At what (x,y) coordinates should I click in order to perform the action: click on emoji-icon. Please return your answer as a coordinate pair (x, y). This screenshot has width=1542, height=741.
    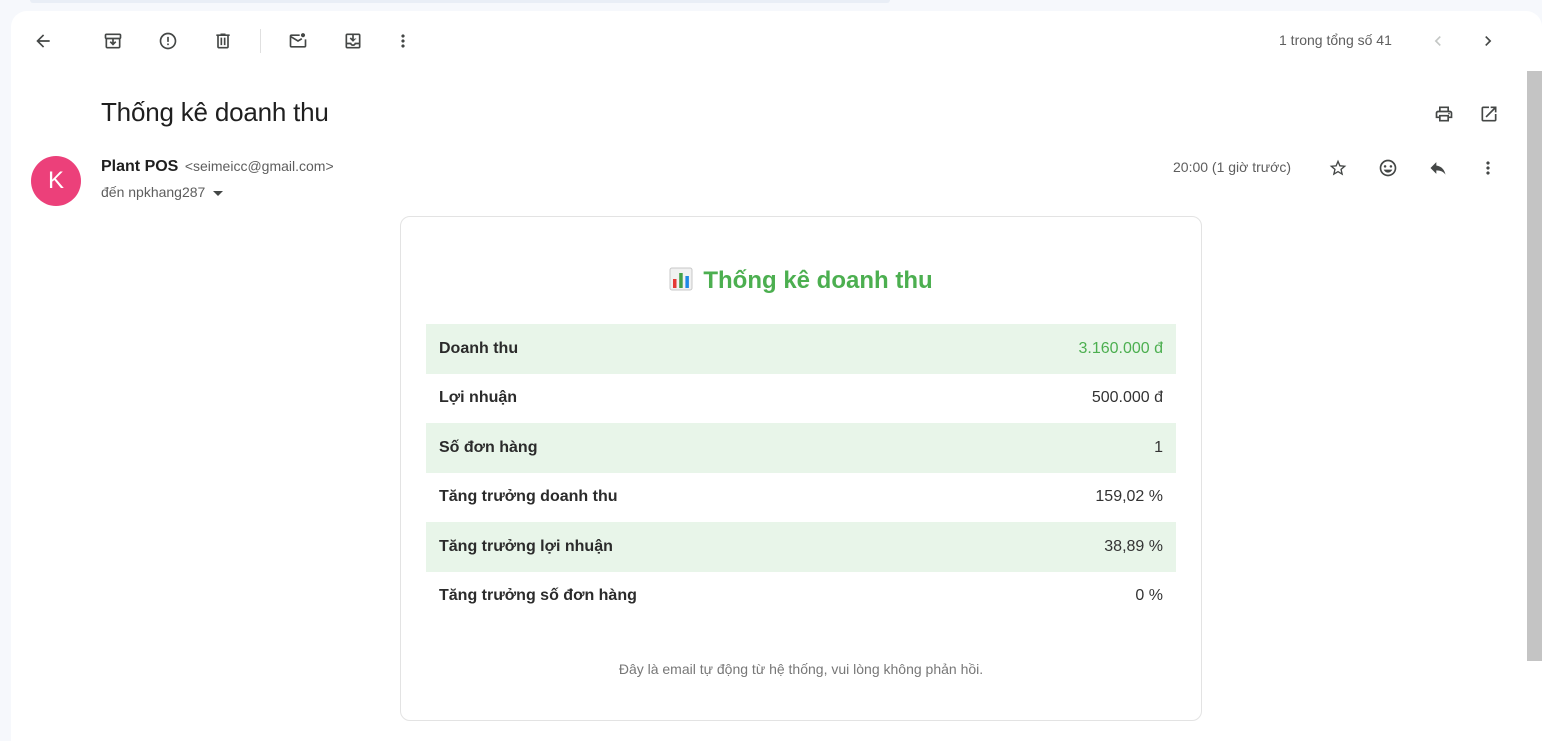
    Looking at the image, I should click on (1388, 168).